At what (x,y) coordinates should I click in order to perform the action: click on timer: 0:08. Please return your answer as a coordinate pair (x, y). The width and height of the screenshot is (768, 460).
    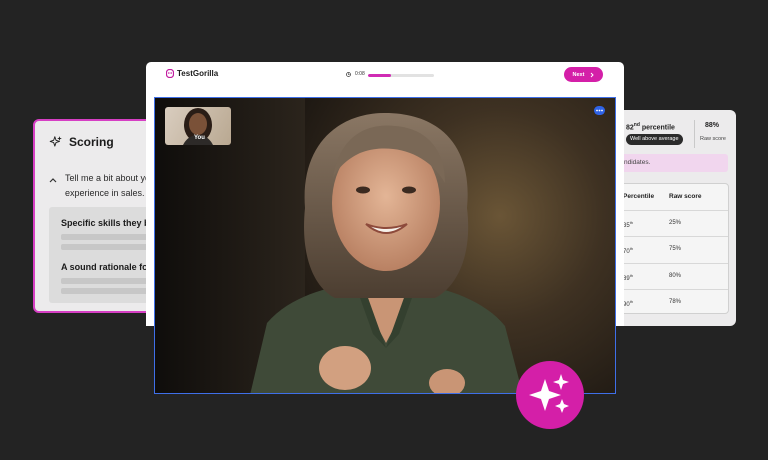
    Looking at the image, I should click on (355, 74).